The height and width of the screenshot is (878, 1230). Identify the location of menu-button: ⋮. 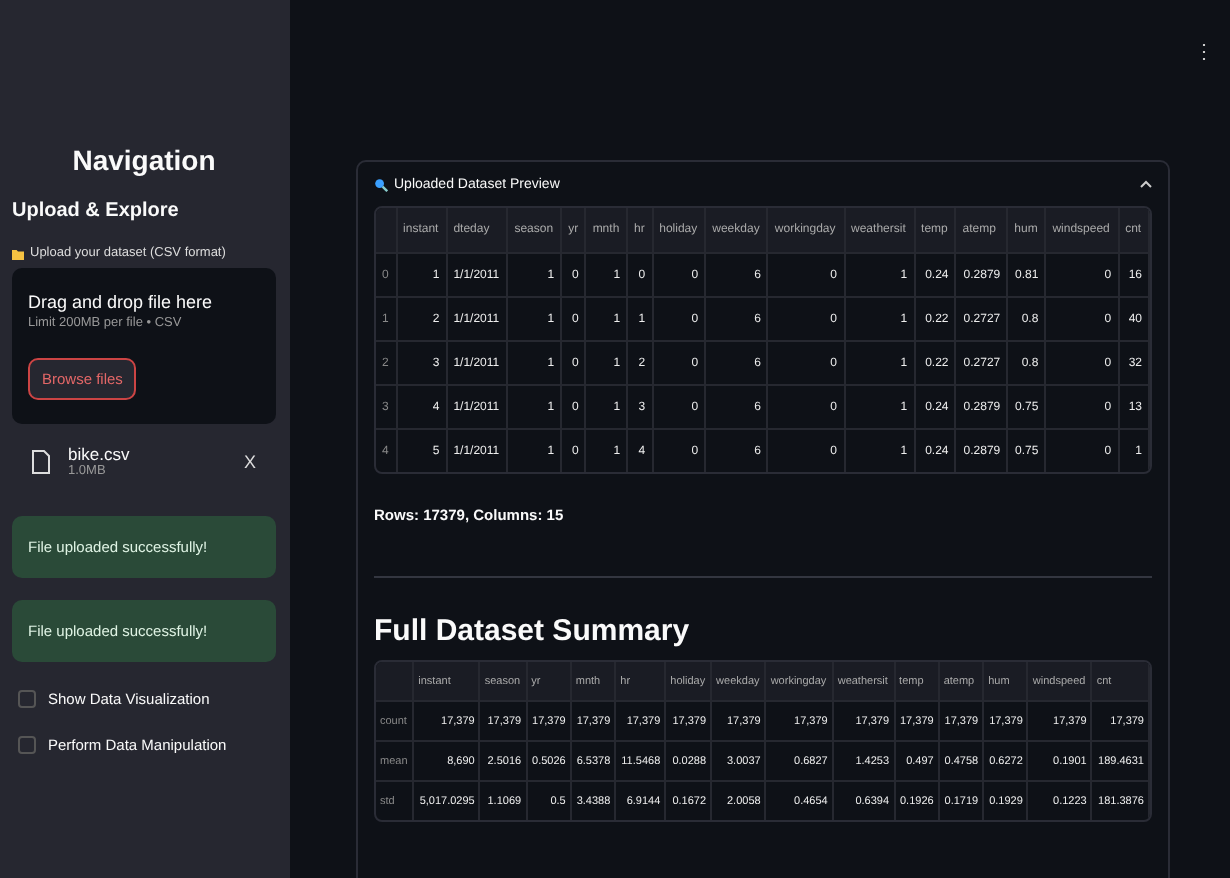
(1204, 52).